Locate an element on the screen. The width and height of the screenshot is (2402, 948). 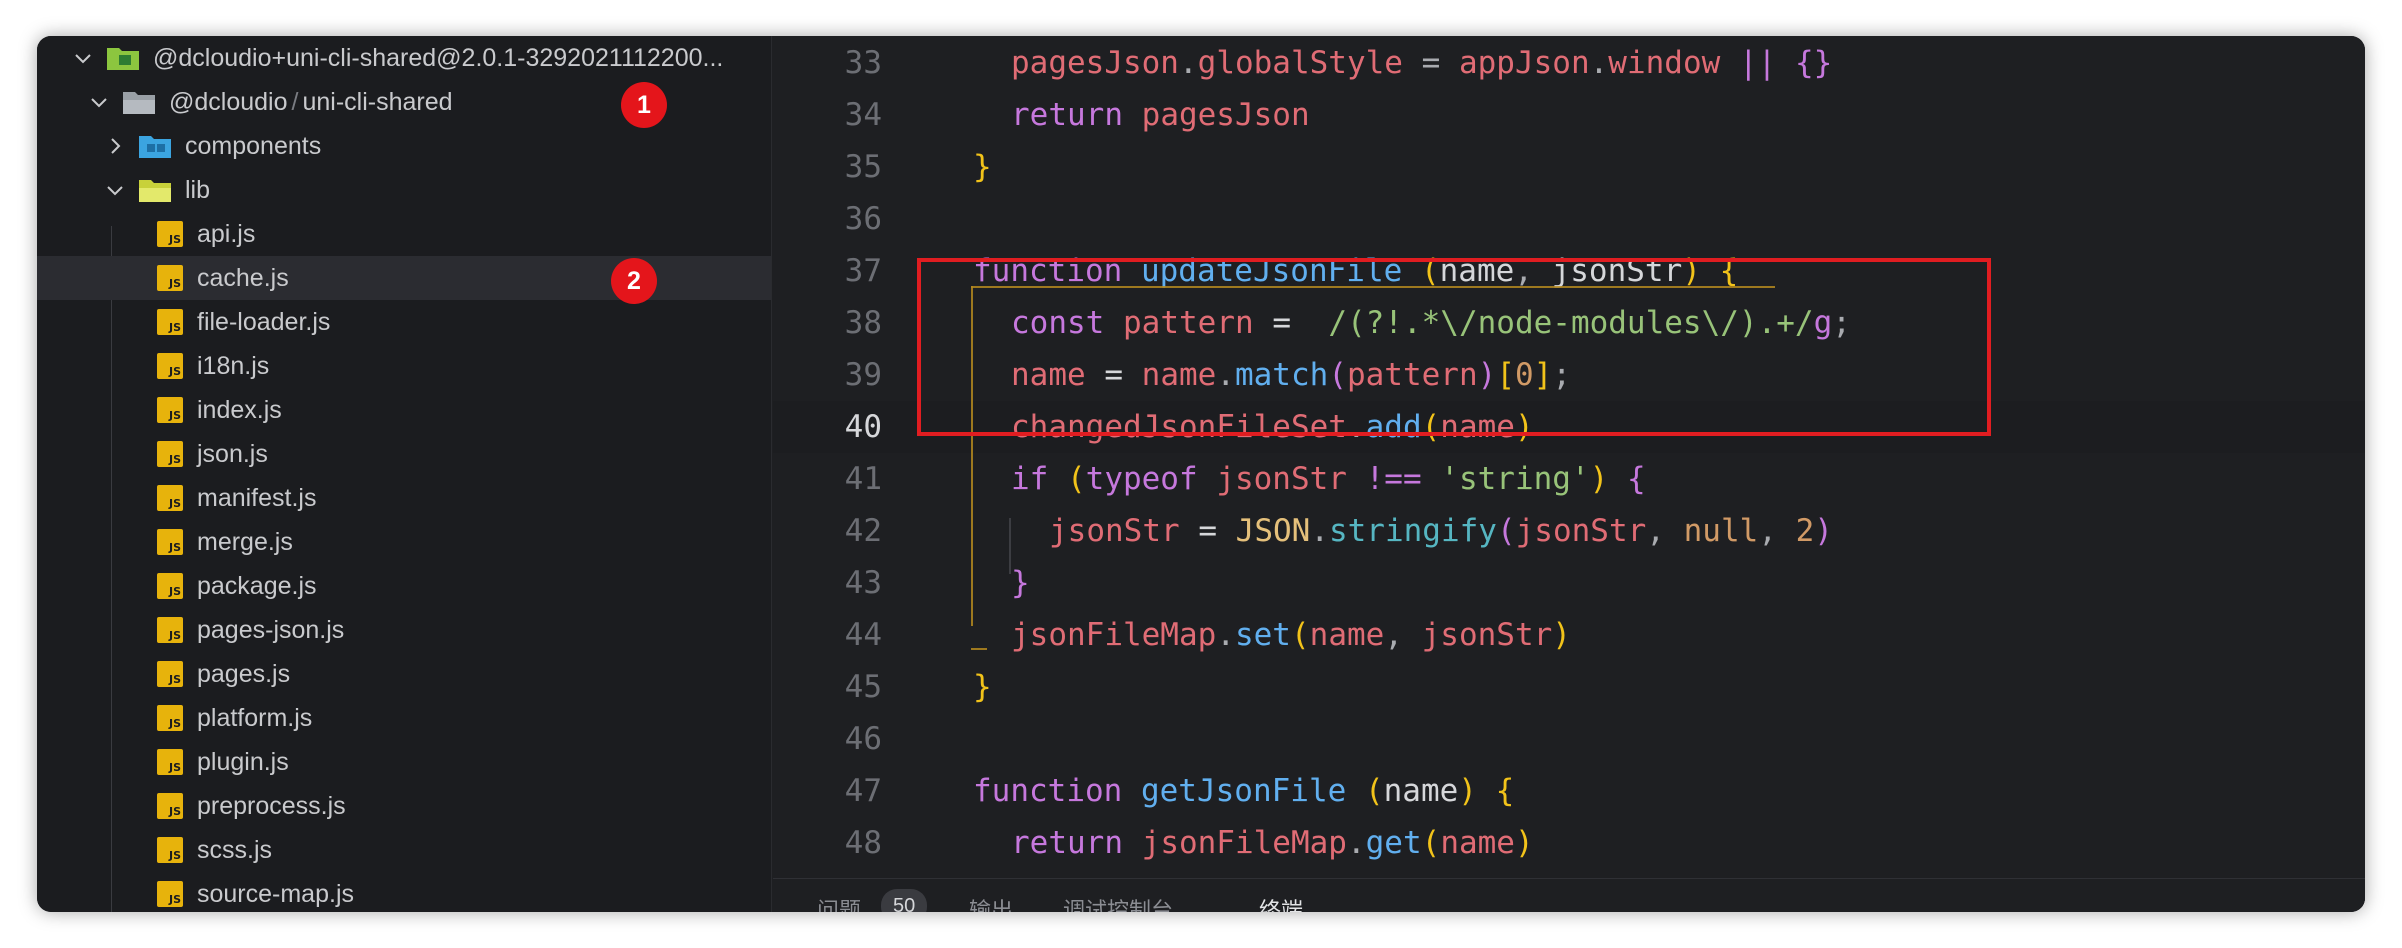
code-token: null is located at coordinates (1721, 531).